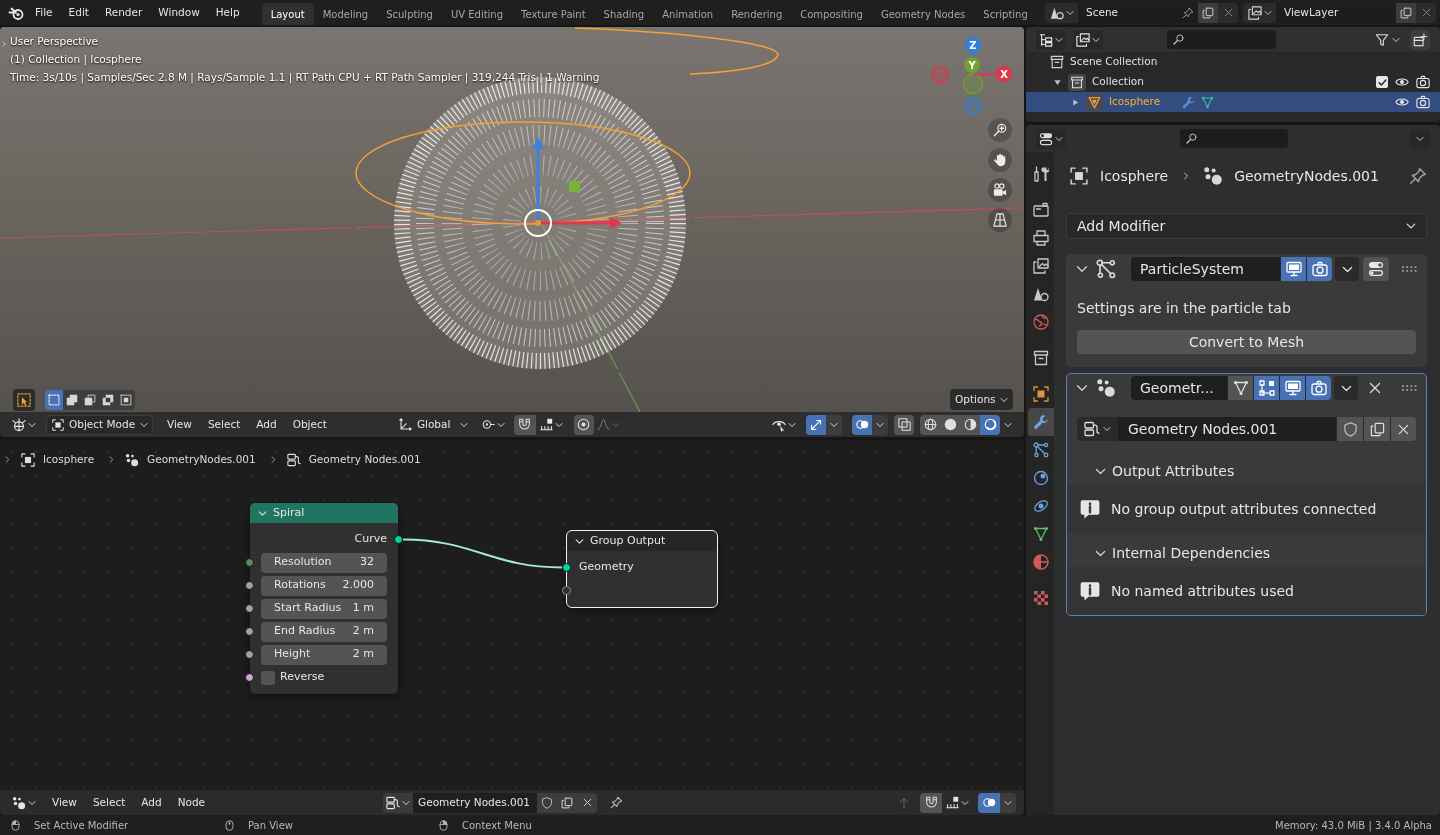 The image size is (1440, 835). Describe the element at coordinates (1227, 429) in the screenshot. I see `node-group-name-field: Geometry Nodes.001` at that location.